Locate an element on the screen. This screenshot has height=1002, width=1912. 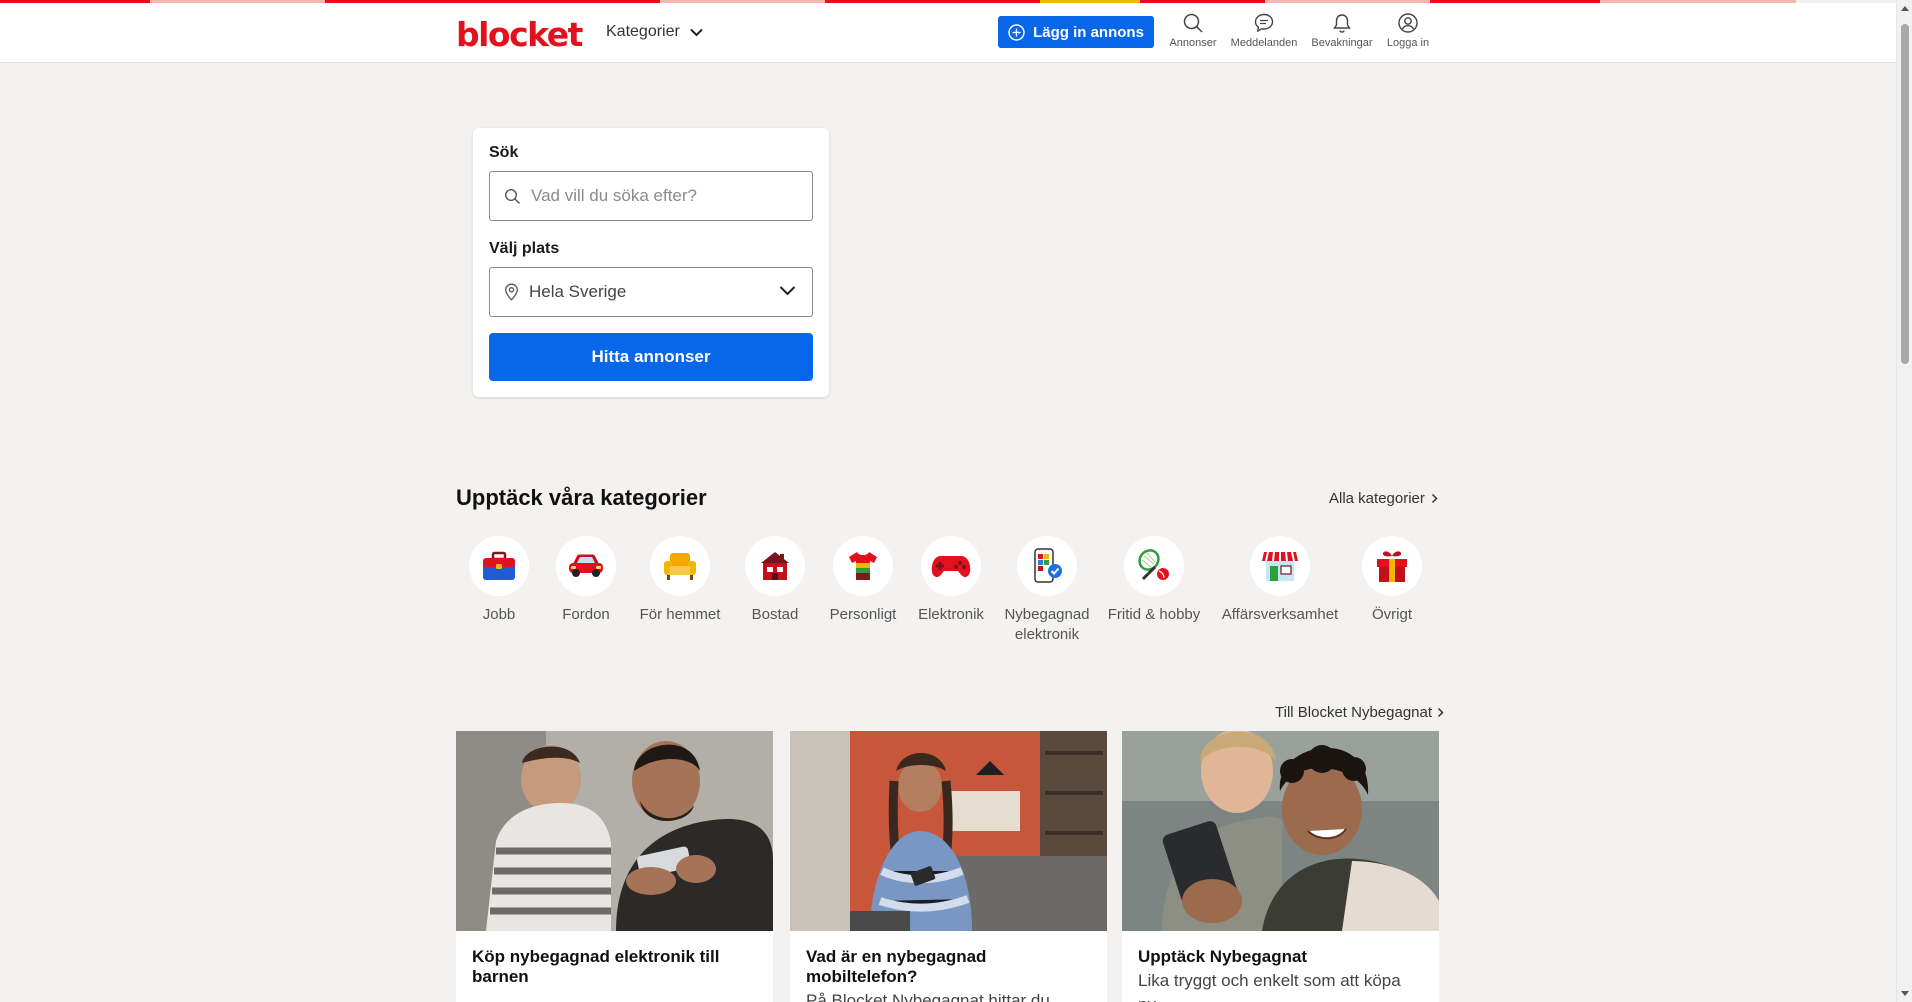
nav-bevakningar: Bevakningar is located at coordinates (1342, 30).